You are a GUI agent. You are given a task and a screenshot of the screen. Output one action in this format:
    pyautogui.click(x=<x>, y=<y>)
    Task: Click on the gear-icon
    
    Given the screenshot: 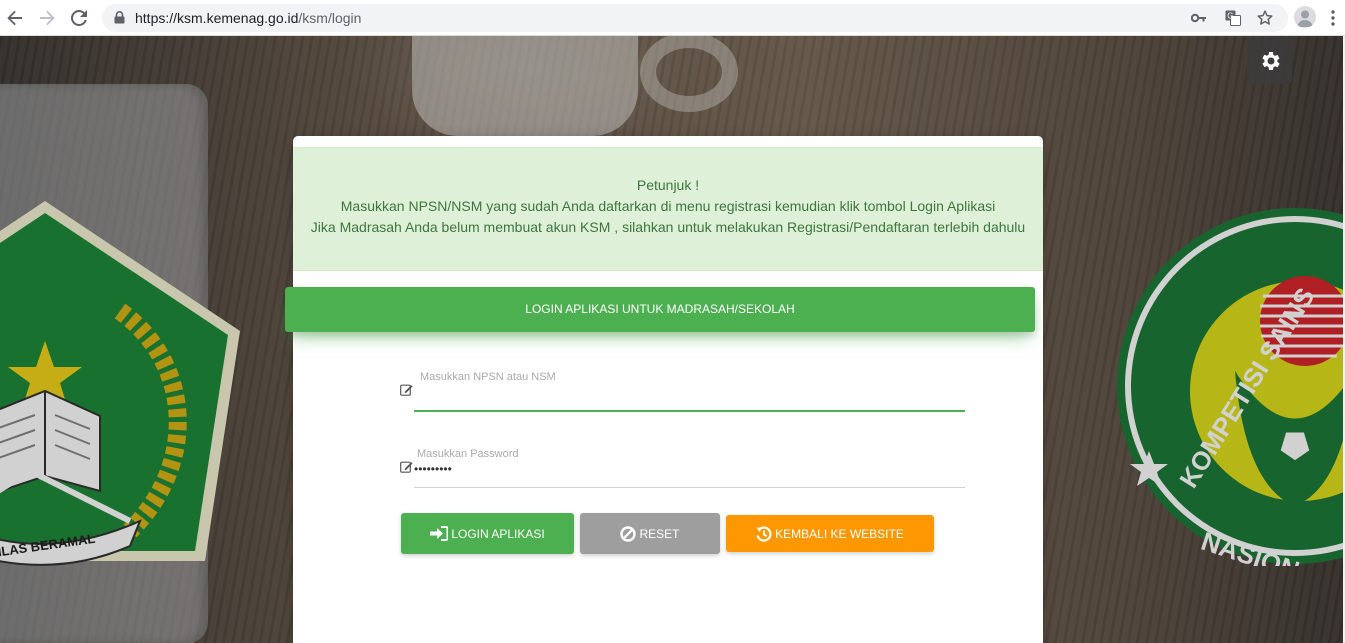 What is the action you would take?
    pyautogui.click(x=1270, y=60)
    